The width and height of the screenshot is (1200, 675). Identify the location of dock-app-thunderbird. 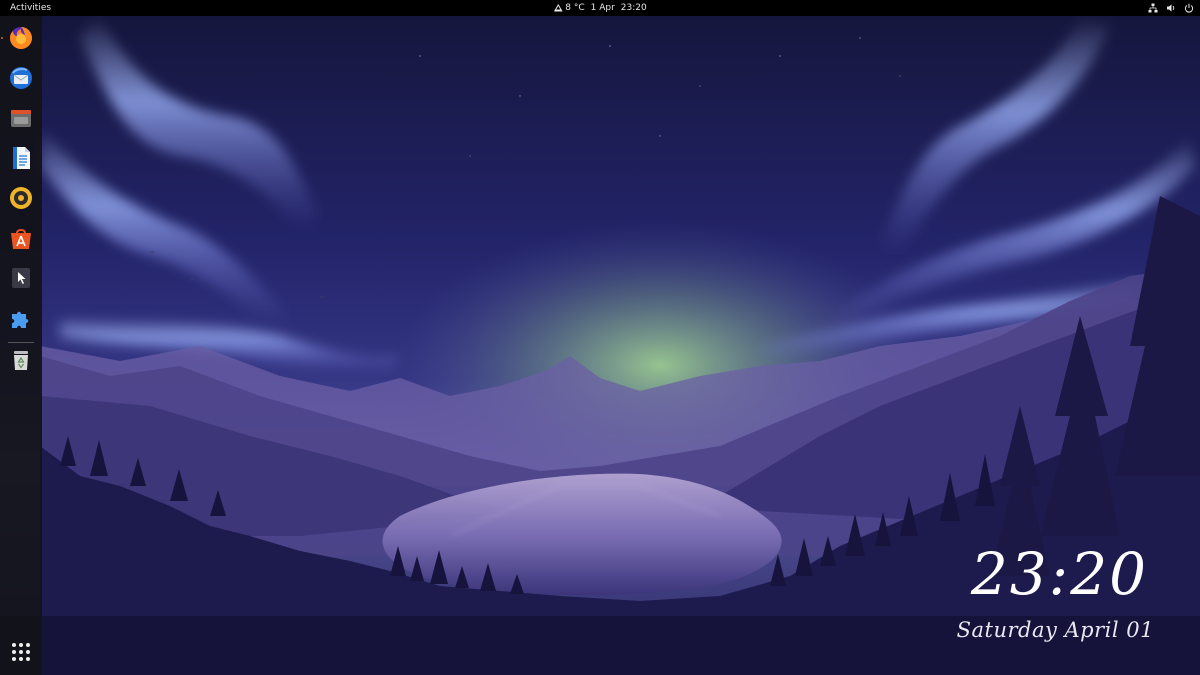
(21, 78).